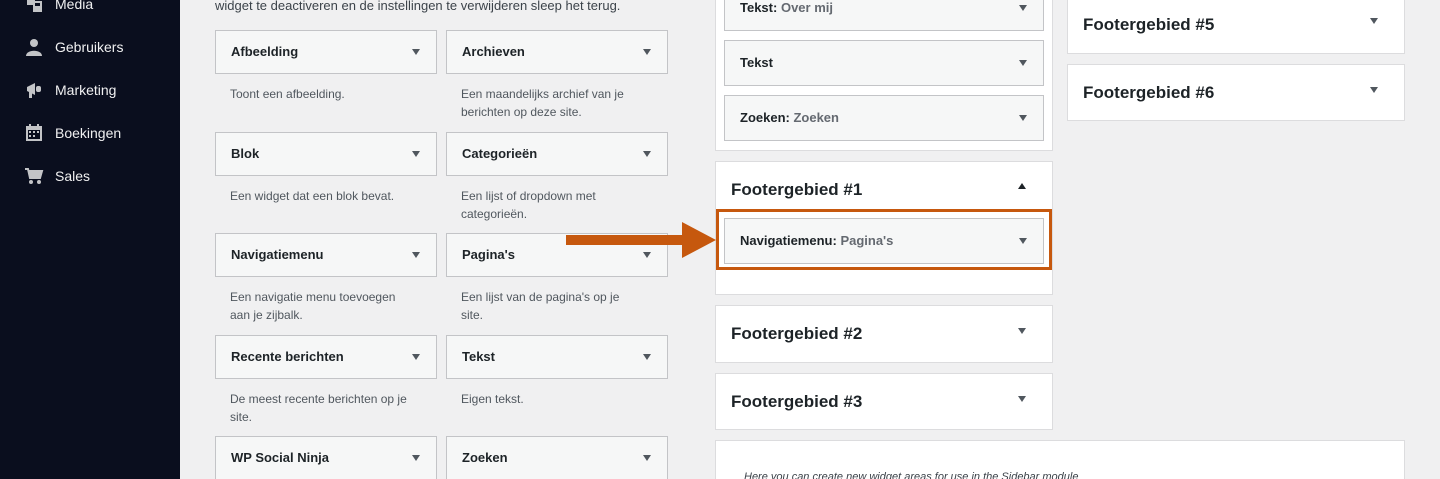 The height and width of the screenshot is (479, 1440). What do you see at coordinates (326, 255) in the screenshot?
I see `widget-navigatiemenu: Navigatiemenu` at bounding box center [326, 255].